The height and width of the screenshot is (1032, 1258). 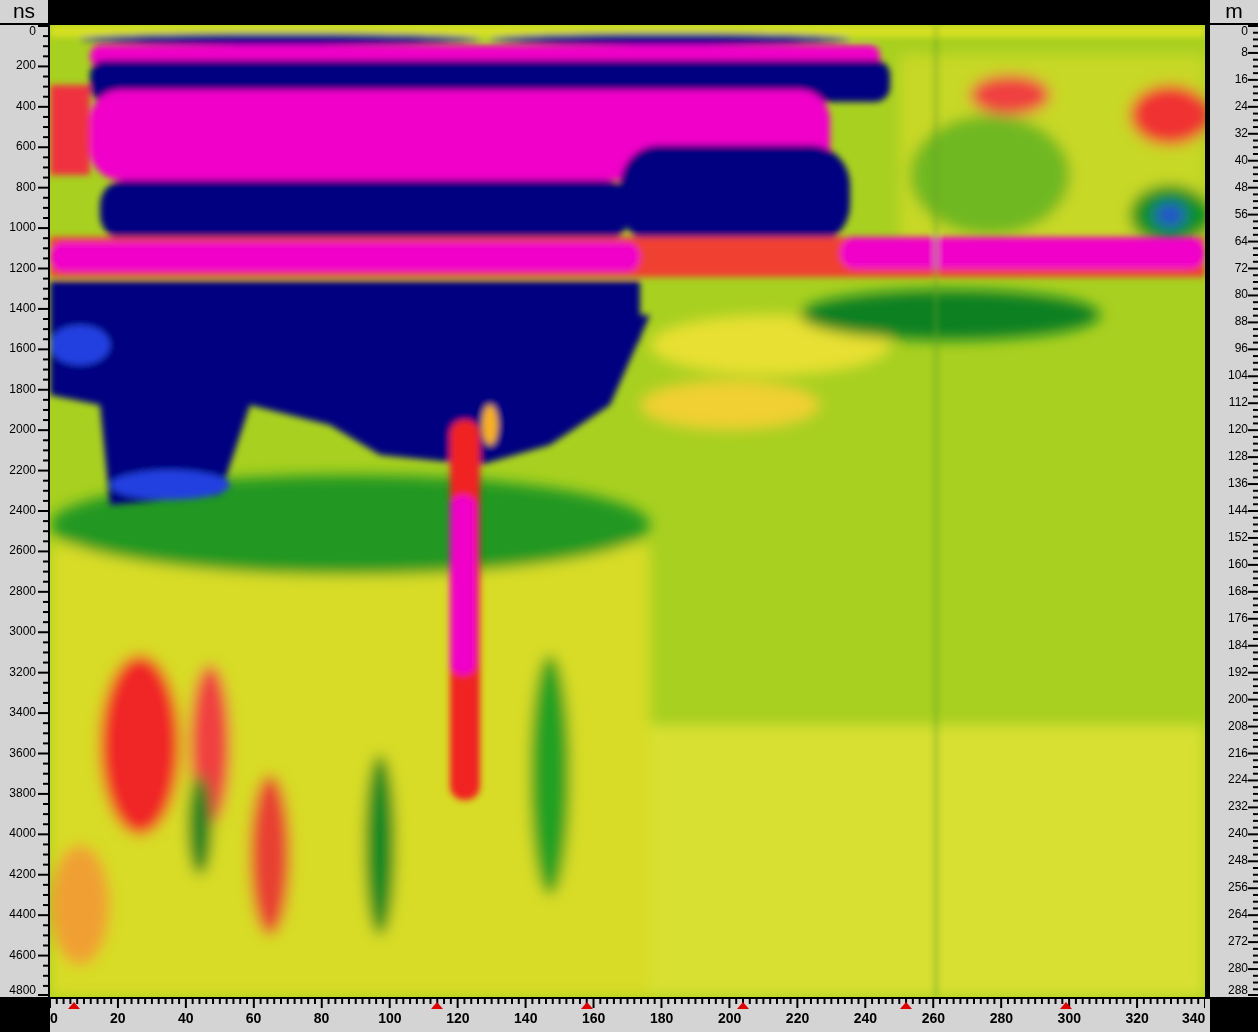 I want to click on axis-tick-label: 48, so click(x=1241, y=187).